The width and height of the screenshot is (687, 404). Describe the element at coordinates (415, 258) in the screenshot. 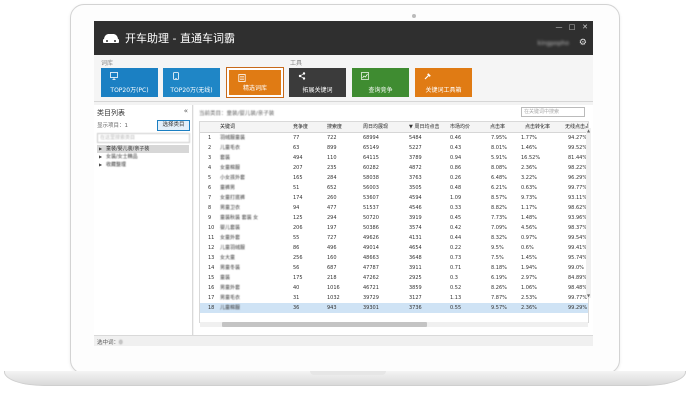

I see `table-cell: 3648` at that location.